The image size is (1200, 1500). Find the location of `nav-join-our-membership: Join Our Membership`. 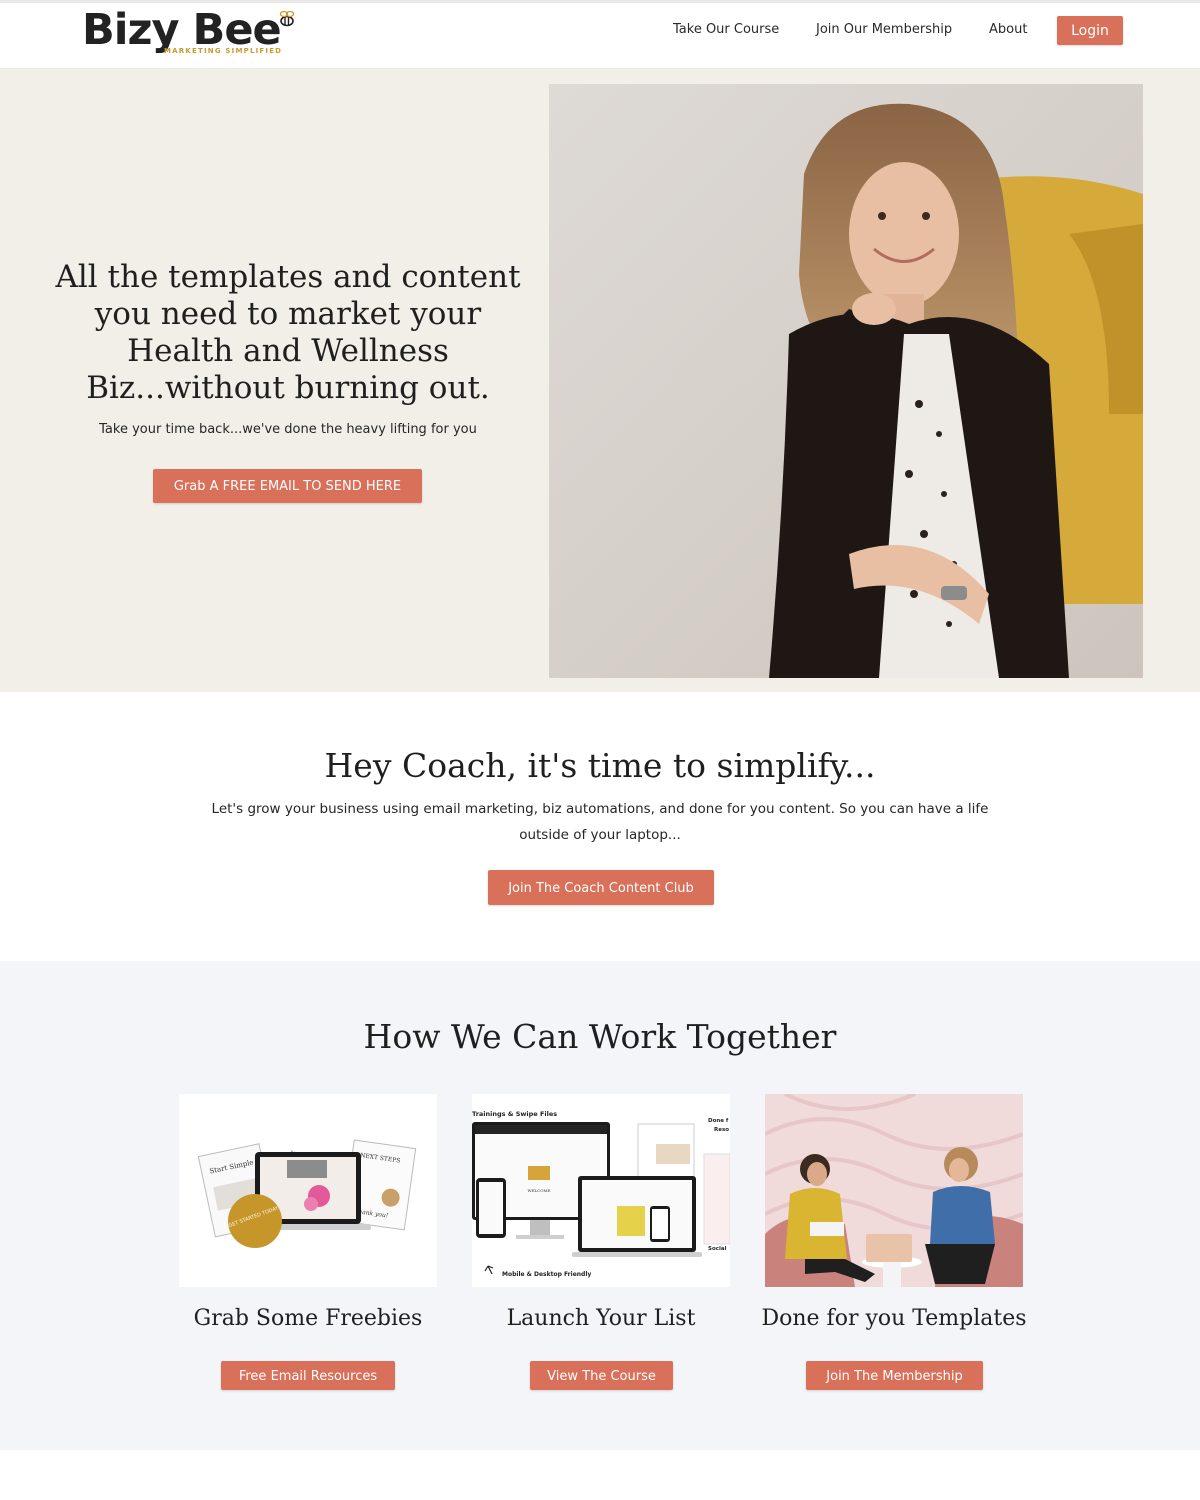

nav-join-our-membership: Join Our Membership is located at coordinates (884, 29).